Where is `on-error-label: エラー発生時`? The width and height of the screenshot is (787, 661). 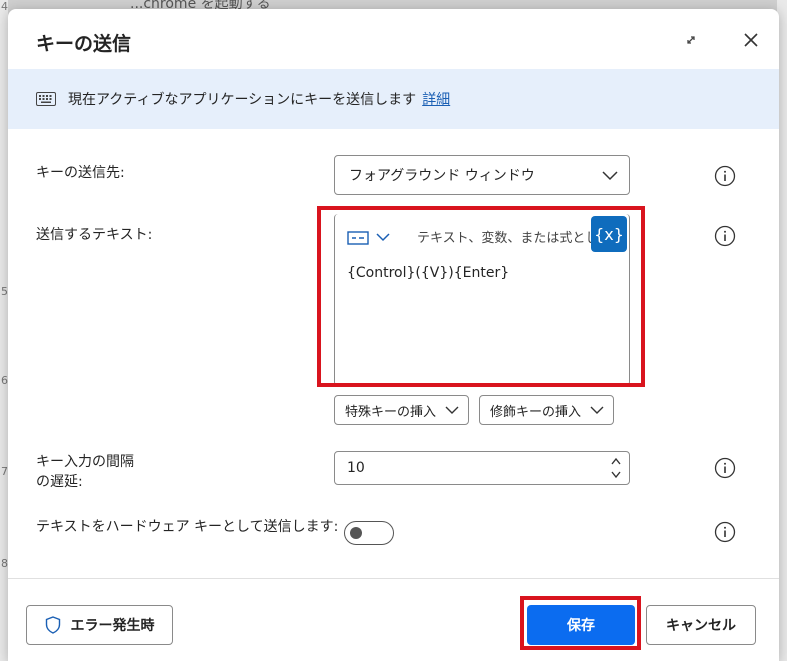
on-error-label: エラー発生時 is located at coordinates (112, 626).